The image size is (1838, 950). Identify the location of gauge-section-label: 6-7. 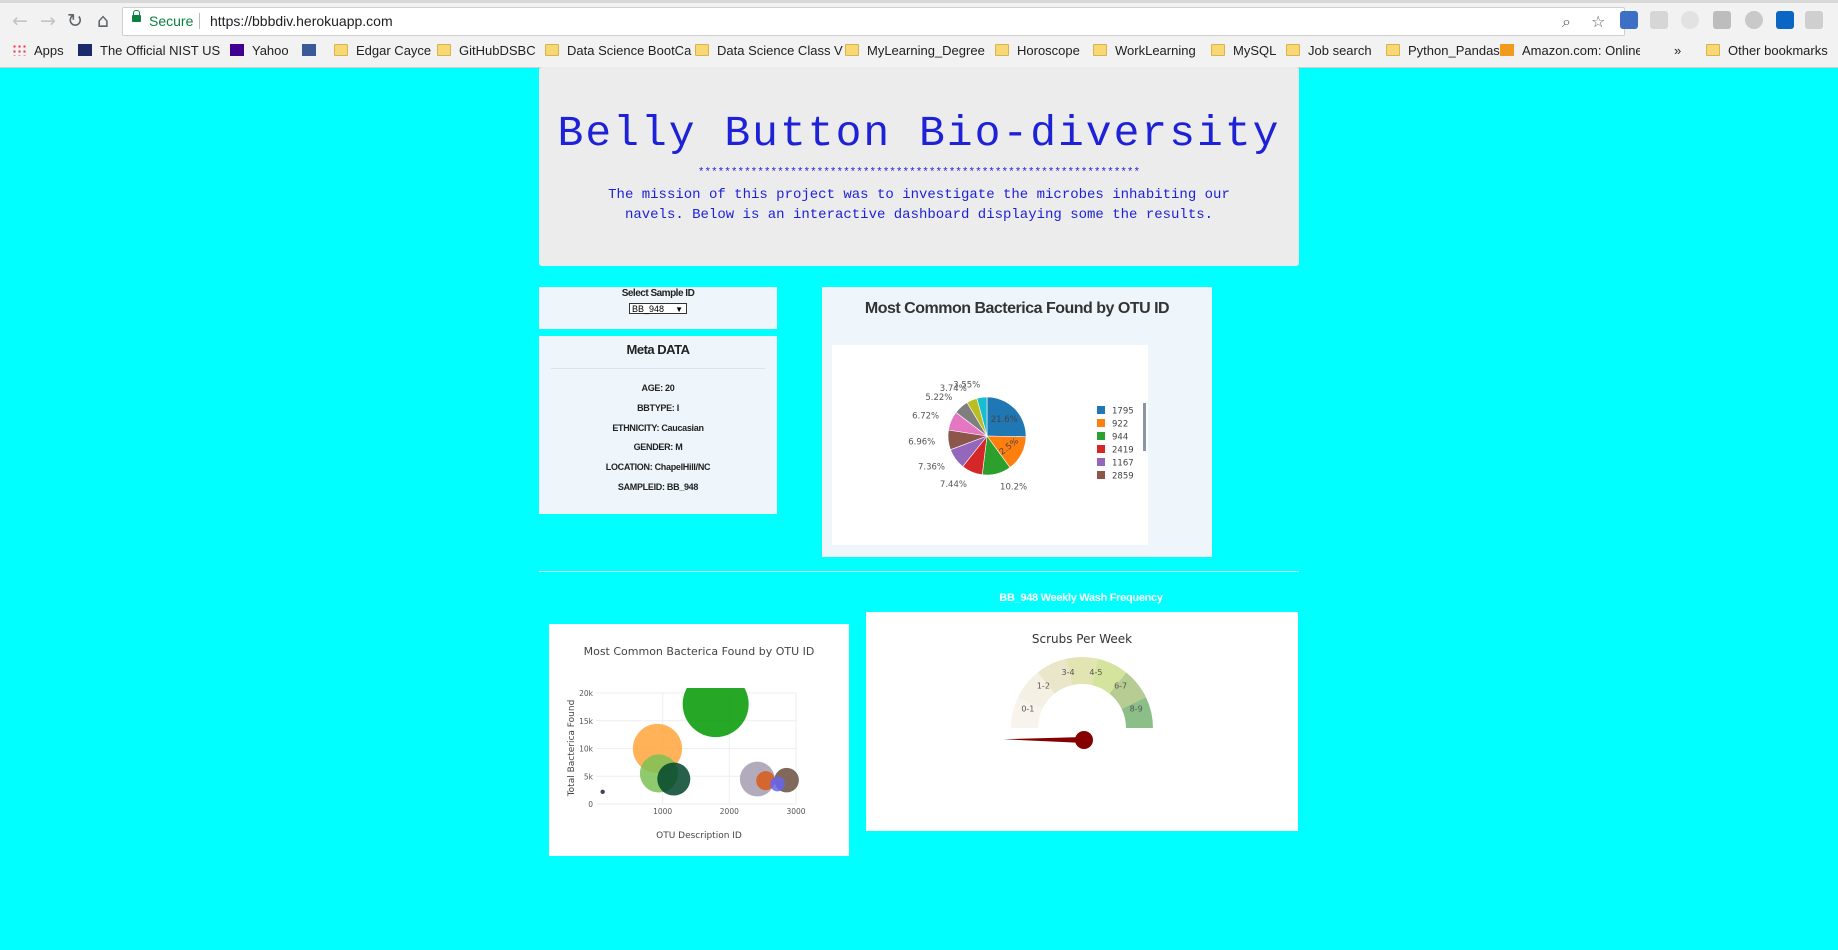
(1120, 685).